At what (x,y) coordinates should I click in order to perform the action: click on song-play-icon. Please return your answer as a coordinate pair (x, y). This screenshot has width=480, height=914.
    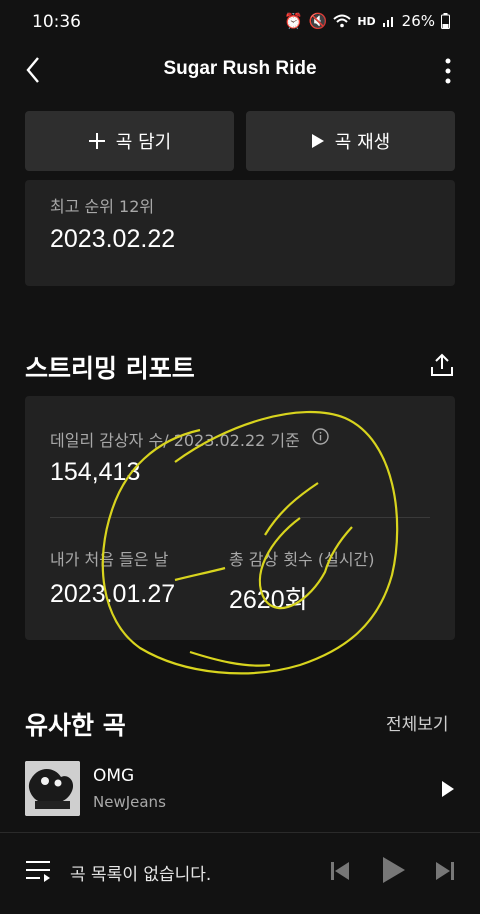
    Looking at the image, I should click on (448, 789).